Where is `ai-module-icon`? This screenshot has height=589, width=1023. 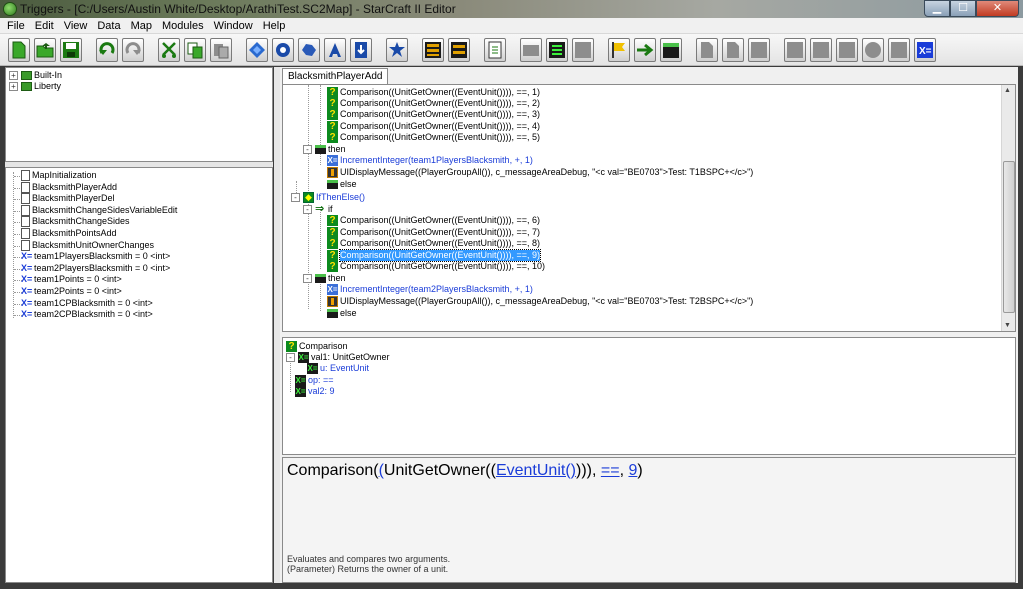
ai-module-icon is located at coordinates (433, 50).